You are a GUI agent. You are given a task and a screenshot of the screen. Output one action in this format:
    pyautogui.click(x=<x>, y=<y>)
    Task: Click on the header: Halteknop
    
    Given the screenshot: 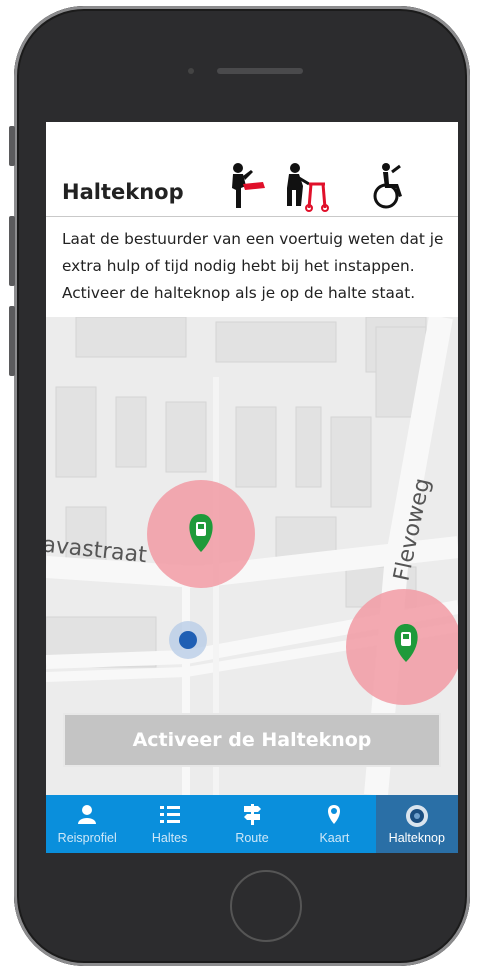 What is the action you would take?
    pyautogui.click(x=252, y=169)
    